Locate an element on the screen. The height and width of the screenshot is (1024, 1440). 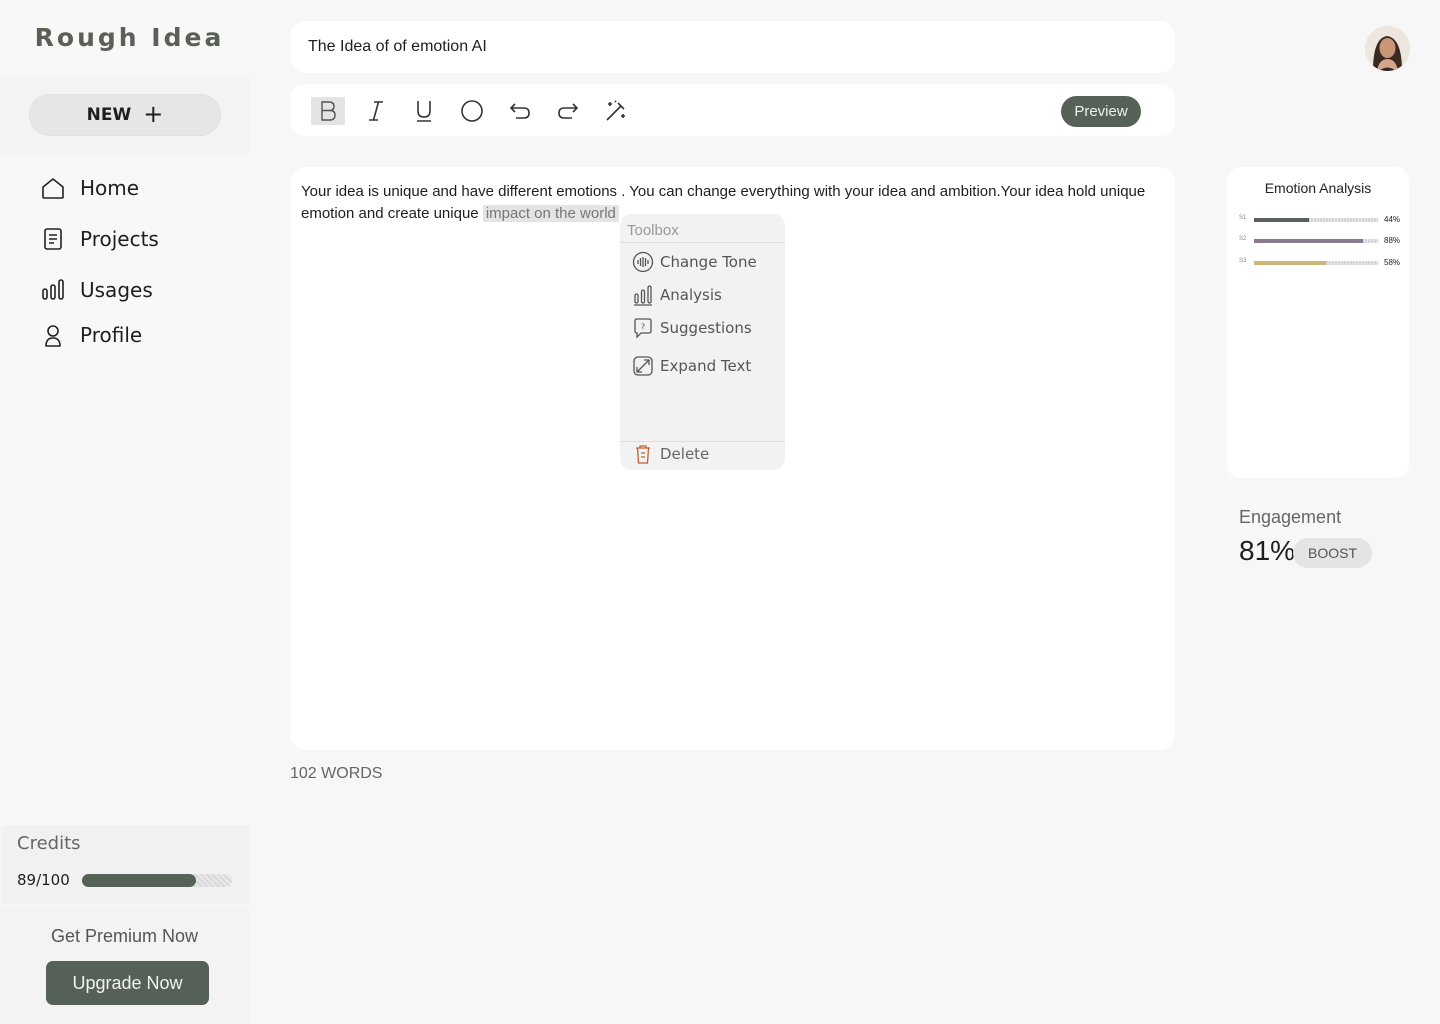
new-button-area: NEW + is located at coordinates (124, 114).